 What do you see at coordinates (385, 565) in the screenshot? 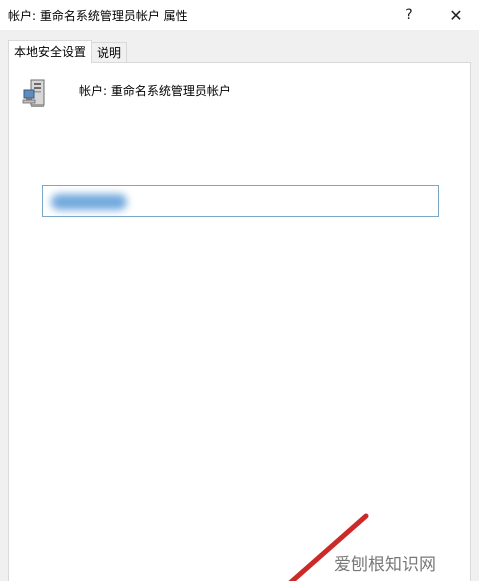
I see `watermark-text: 爱刨根知识网` at bounding box center [385, 565].